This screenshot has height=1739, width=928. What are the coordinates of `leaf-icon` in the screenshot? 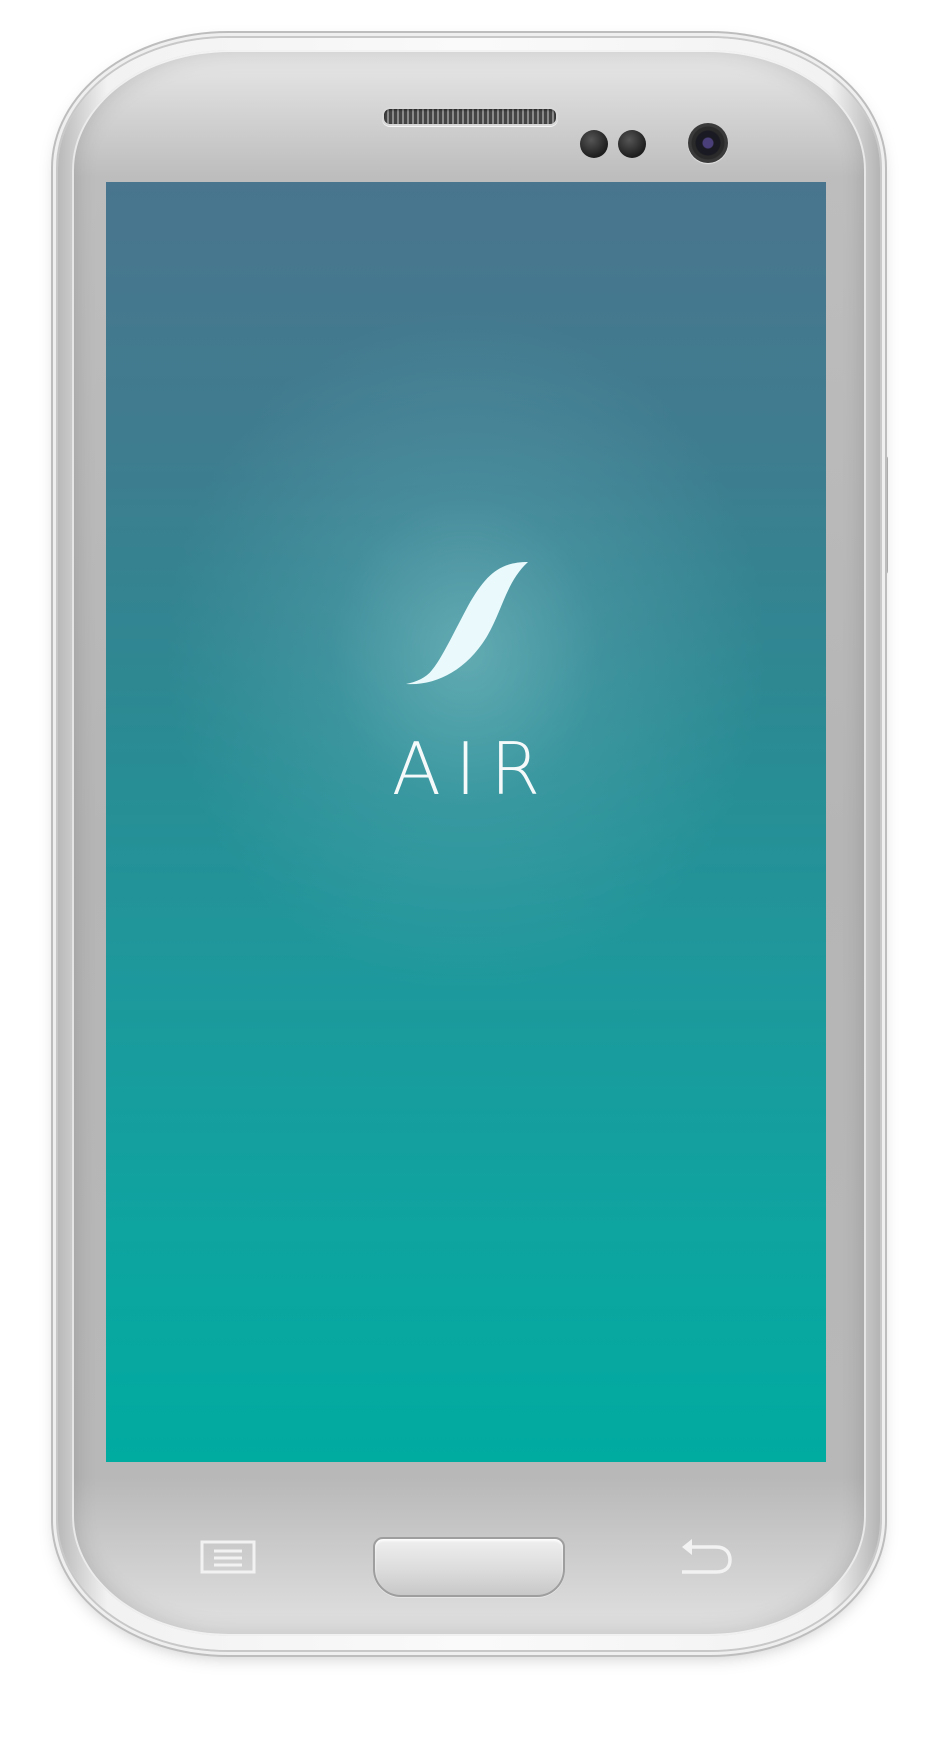 It's located at (467, 623).